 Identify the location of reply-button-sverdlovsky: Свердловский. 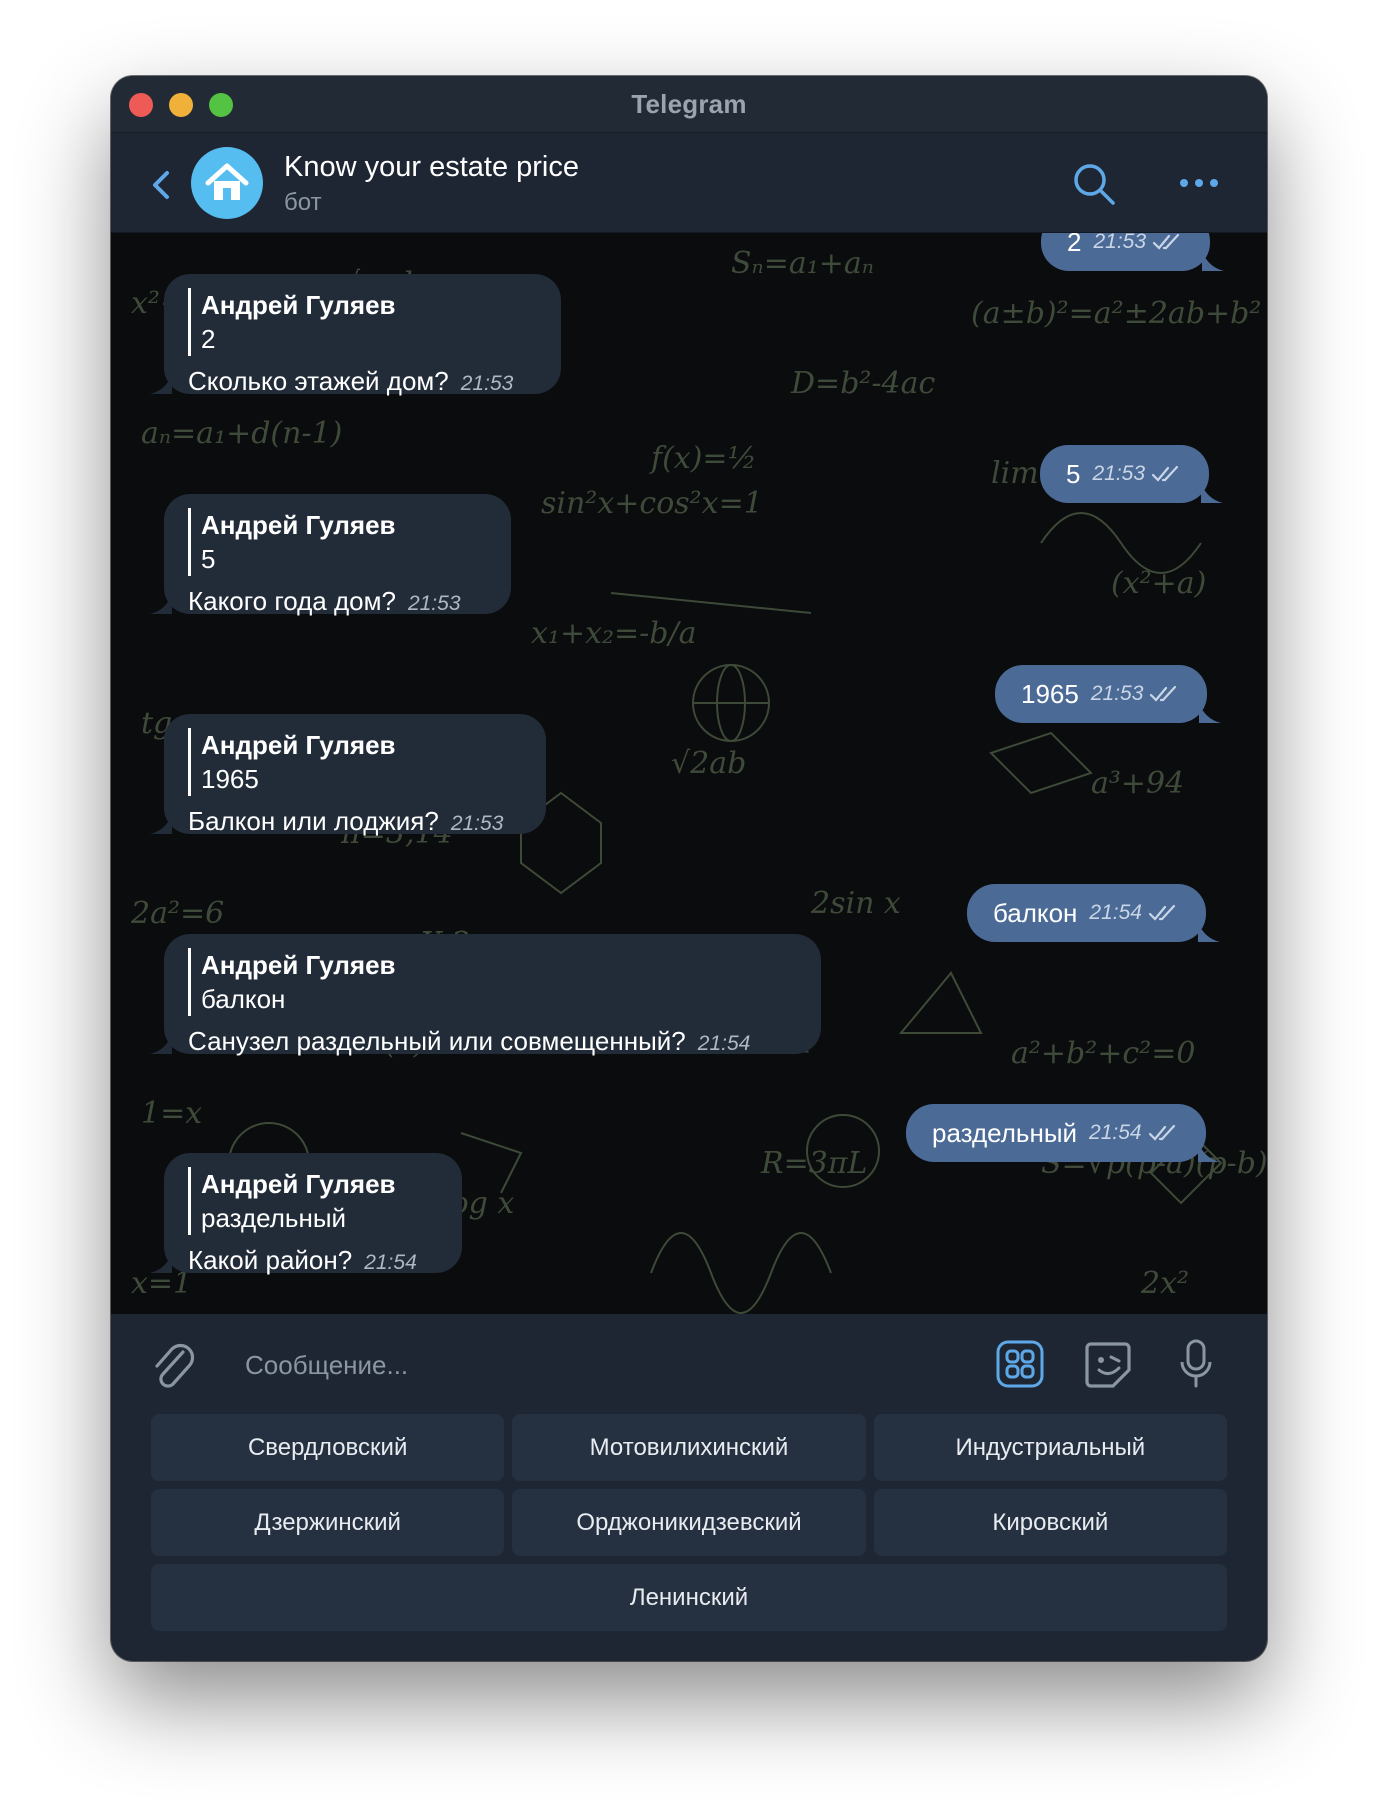
(328, 1447).